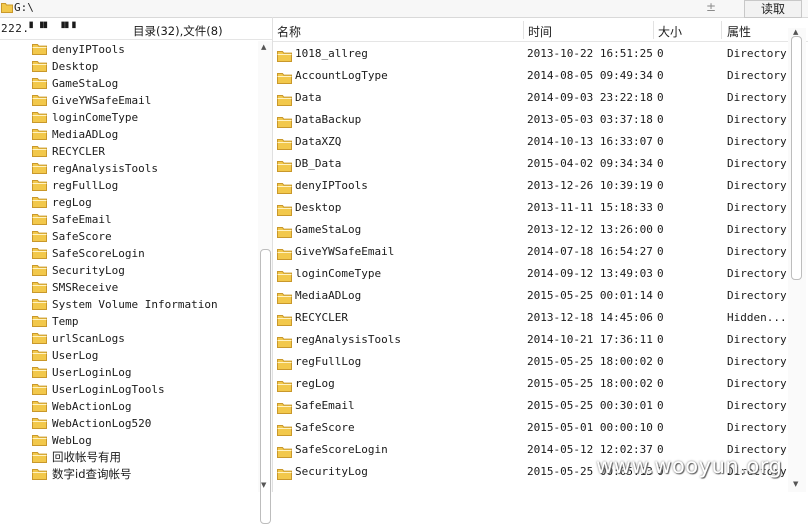  What do you see at coordinates (92, 406) in the screenshot?
I see `tree-item-label: WebActionLog` at bounding box center [92, 406].